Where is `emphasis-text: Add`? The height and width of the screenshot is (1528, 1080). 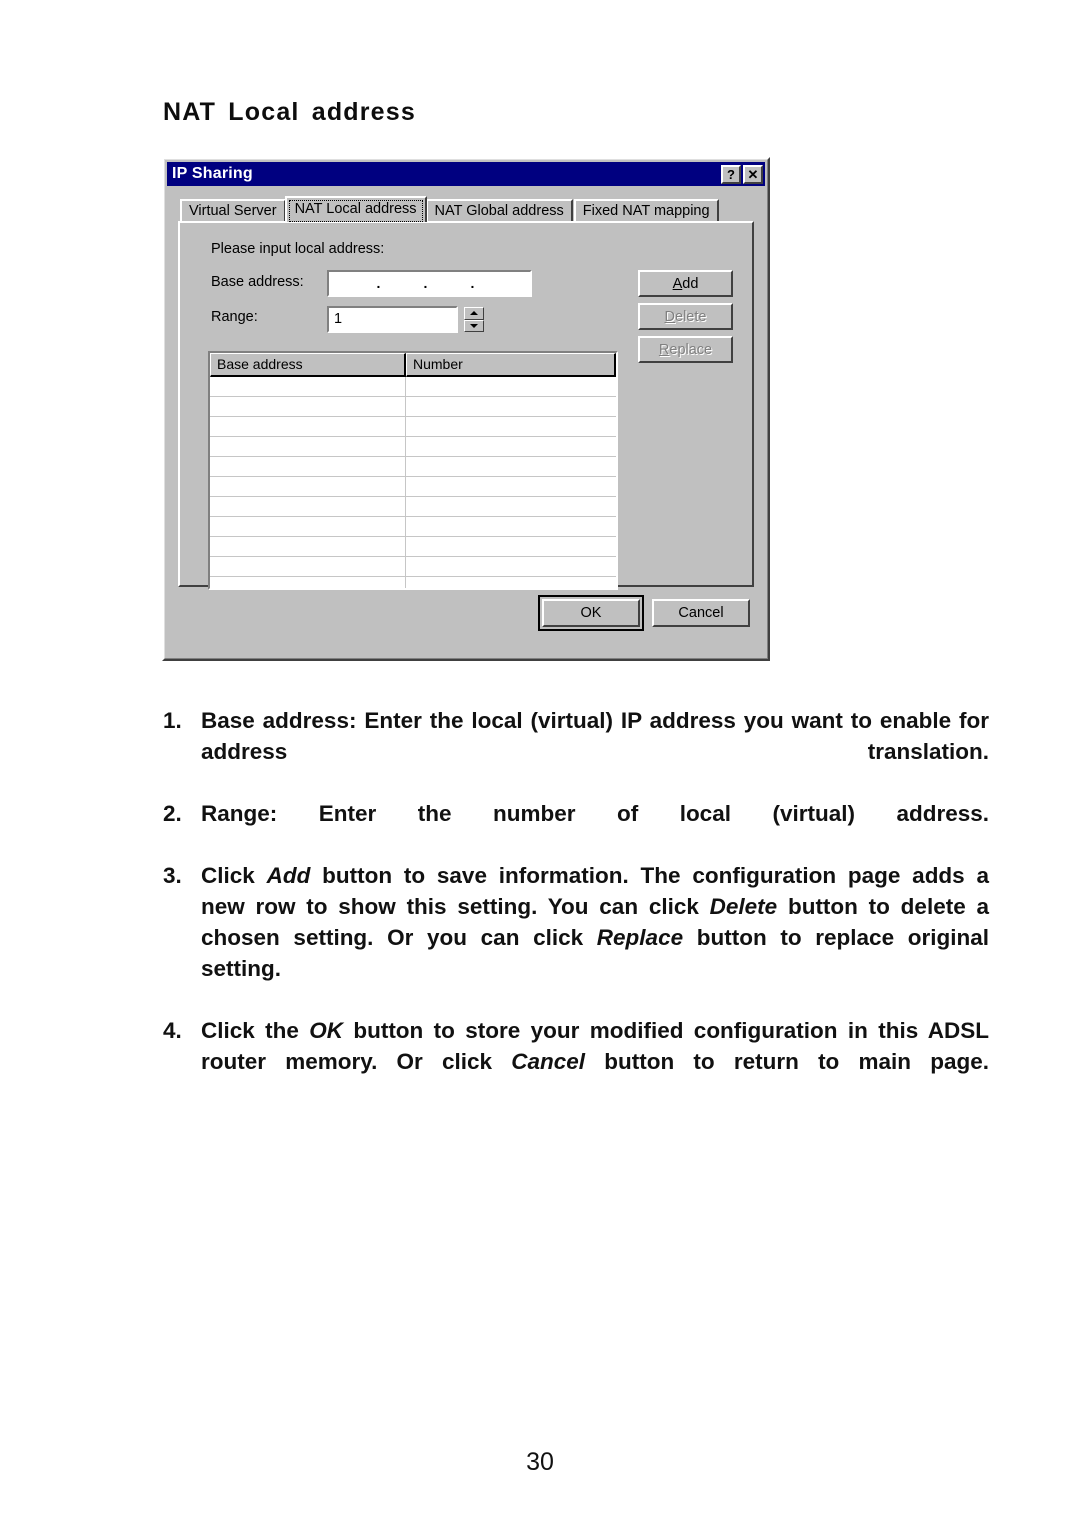 emphasis-text: Add is located at coordinates (288, 875).